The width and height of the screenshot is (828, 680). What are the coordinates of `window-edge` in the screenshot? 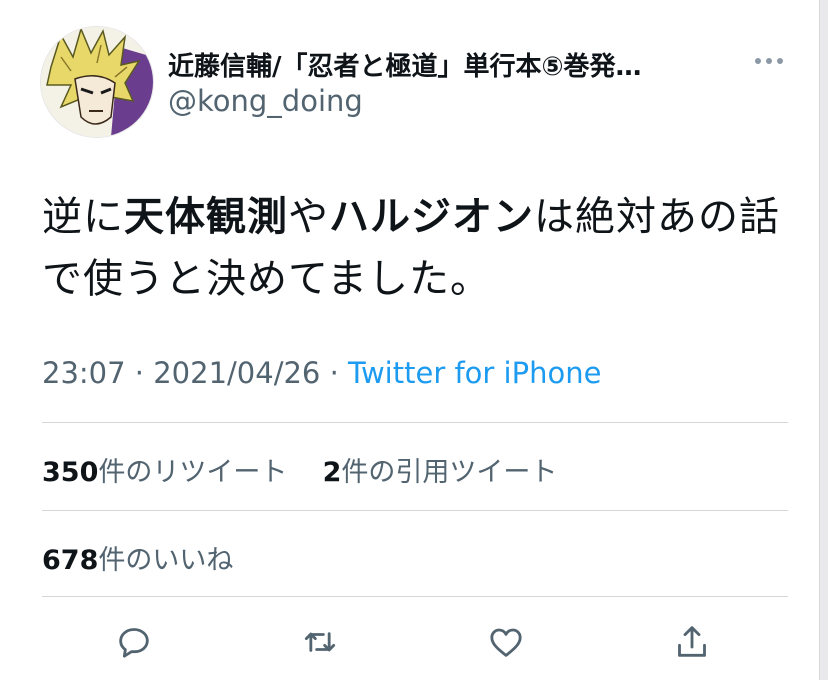 It's located at (823, 340).